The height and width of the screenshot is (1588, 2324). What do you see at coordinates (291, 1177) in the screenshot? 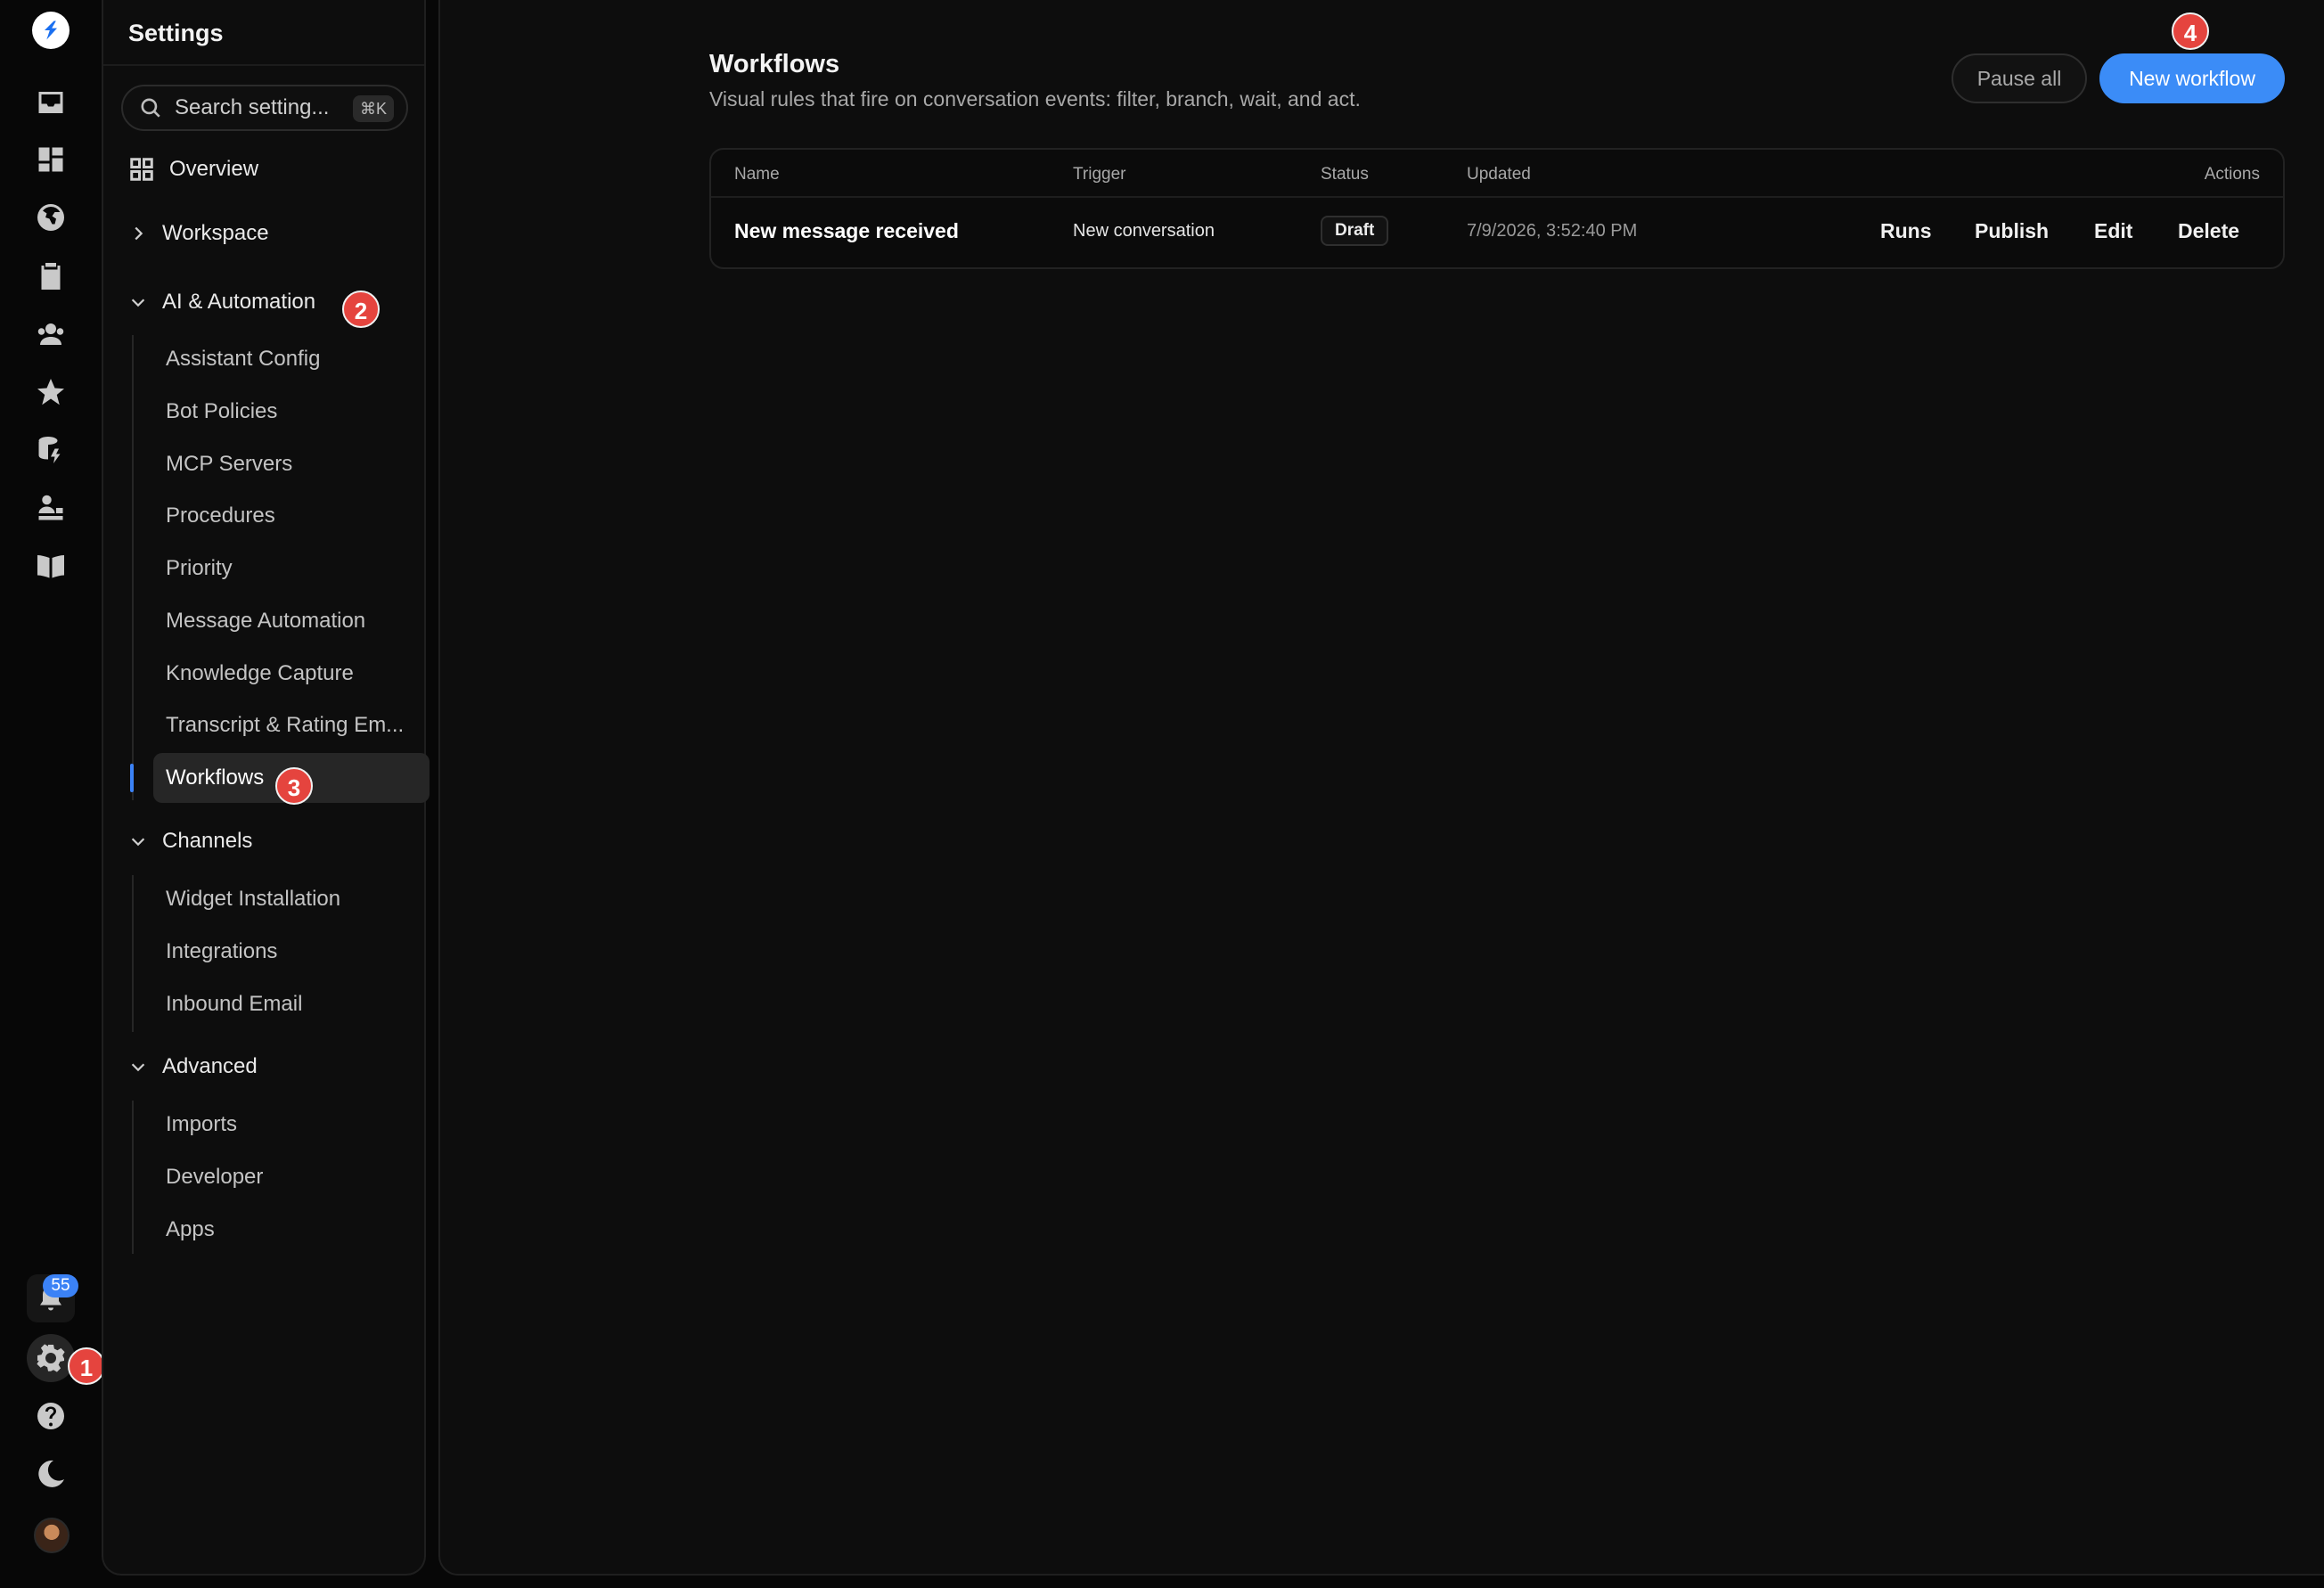
I see `sidebar-item-developer: Developer` at bounding box center [291, 1177].